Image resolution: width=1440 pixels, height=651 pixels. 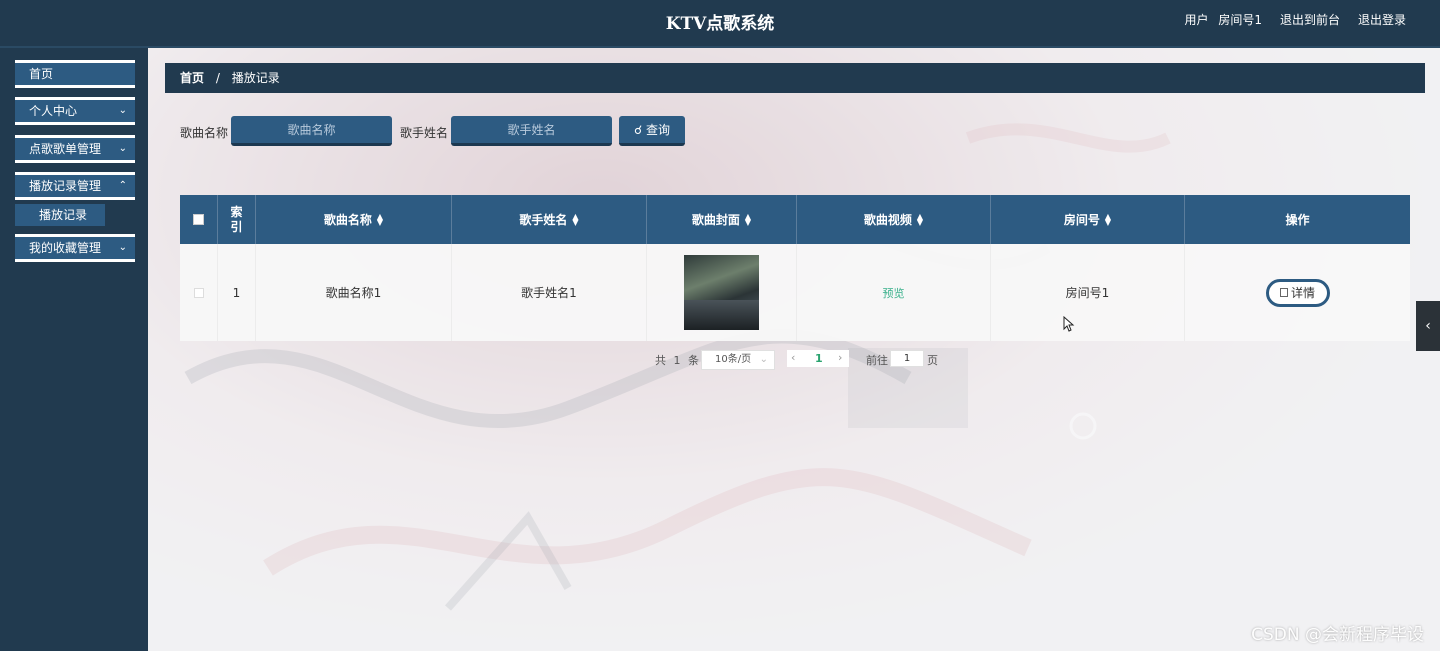 What do you see at coordinates (877, 360) in the screenshot?
I see `goto-label: 前往` at bounding box center [877, 360].